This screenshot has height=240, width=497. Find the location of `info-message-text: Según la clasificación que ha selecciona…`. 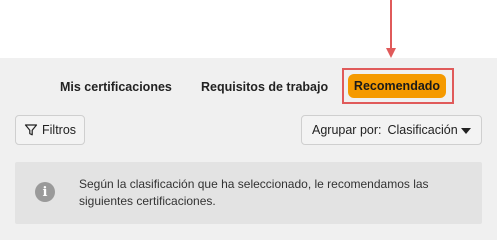

info-message-text: Según la clasificación que ha selecciona… is located at coordinates (254, 192).